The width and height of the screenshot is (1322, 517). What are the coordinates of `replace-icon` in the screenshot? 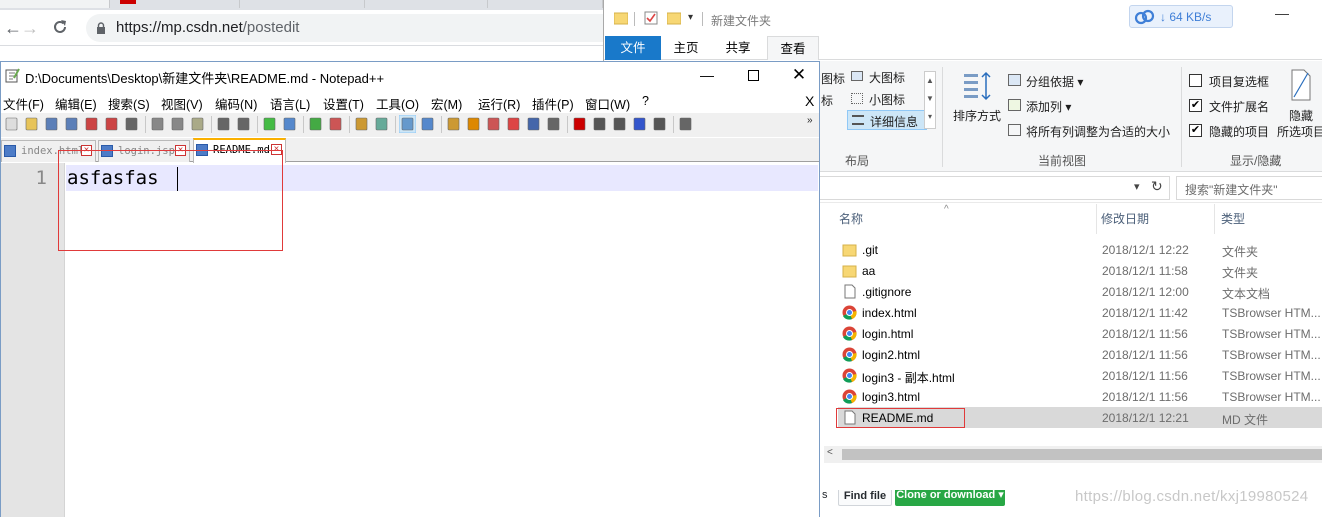 It's located at (289, 124).